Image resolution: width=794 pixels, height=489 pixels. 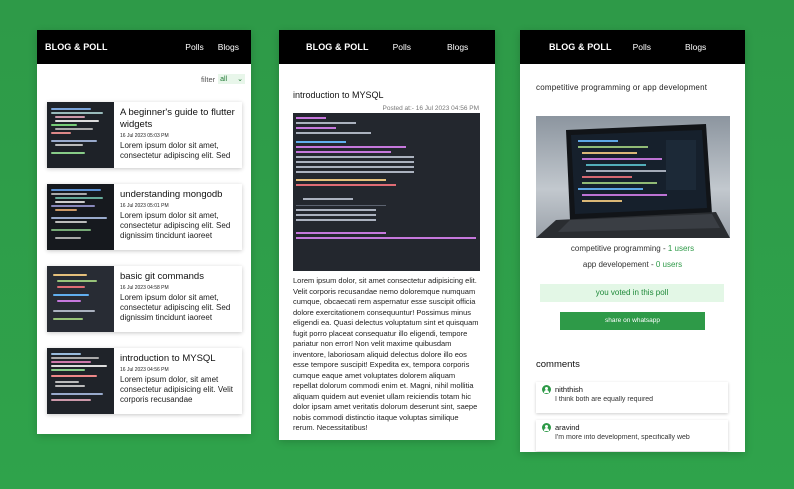 What do you see at coordinates (604, 399) in the screenshot?
I see `comment-text: I think both are equally required` at bounding box center [604, 399].